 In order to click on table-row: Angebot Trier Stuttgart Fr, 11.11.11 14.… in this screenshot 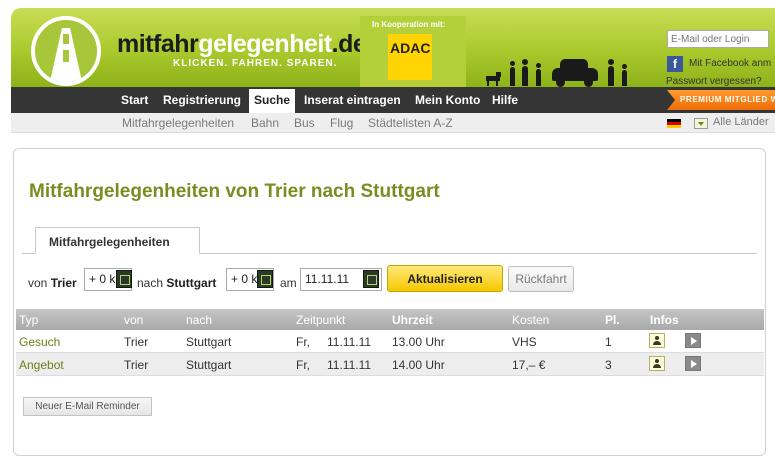, I will do `click(390, 364)`.